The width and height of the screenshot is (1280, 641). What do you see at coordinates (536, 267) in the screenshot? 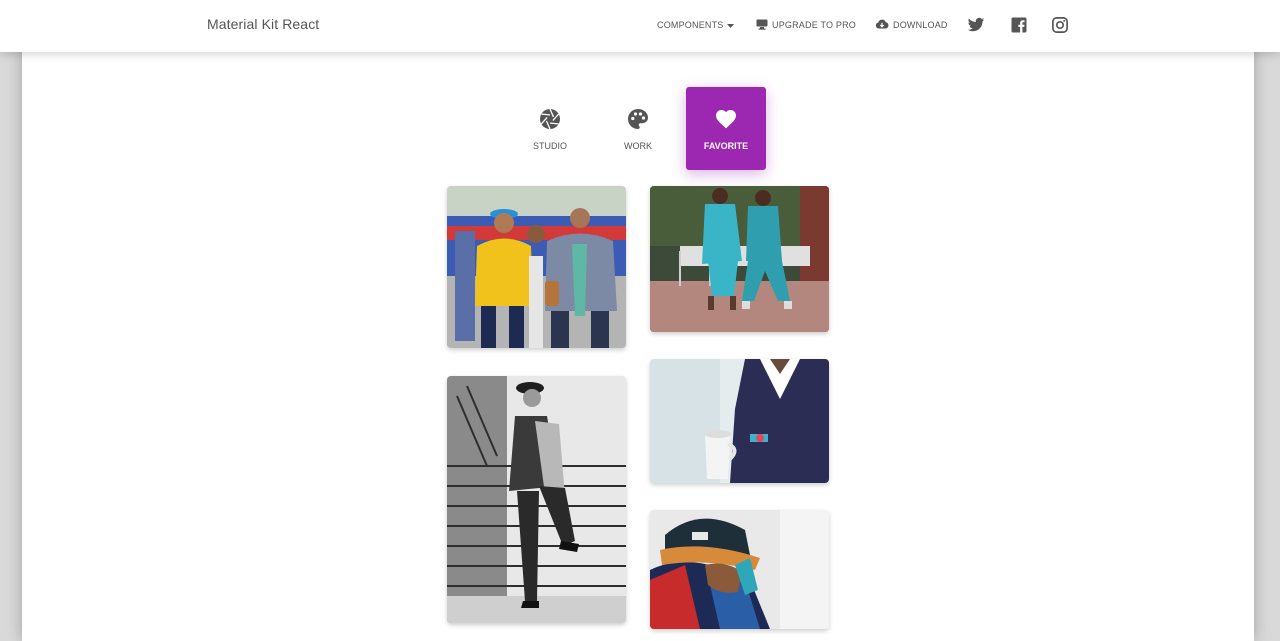
I see `photo-men-yellow-suit` at bounding box center [536, 267].